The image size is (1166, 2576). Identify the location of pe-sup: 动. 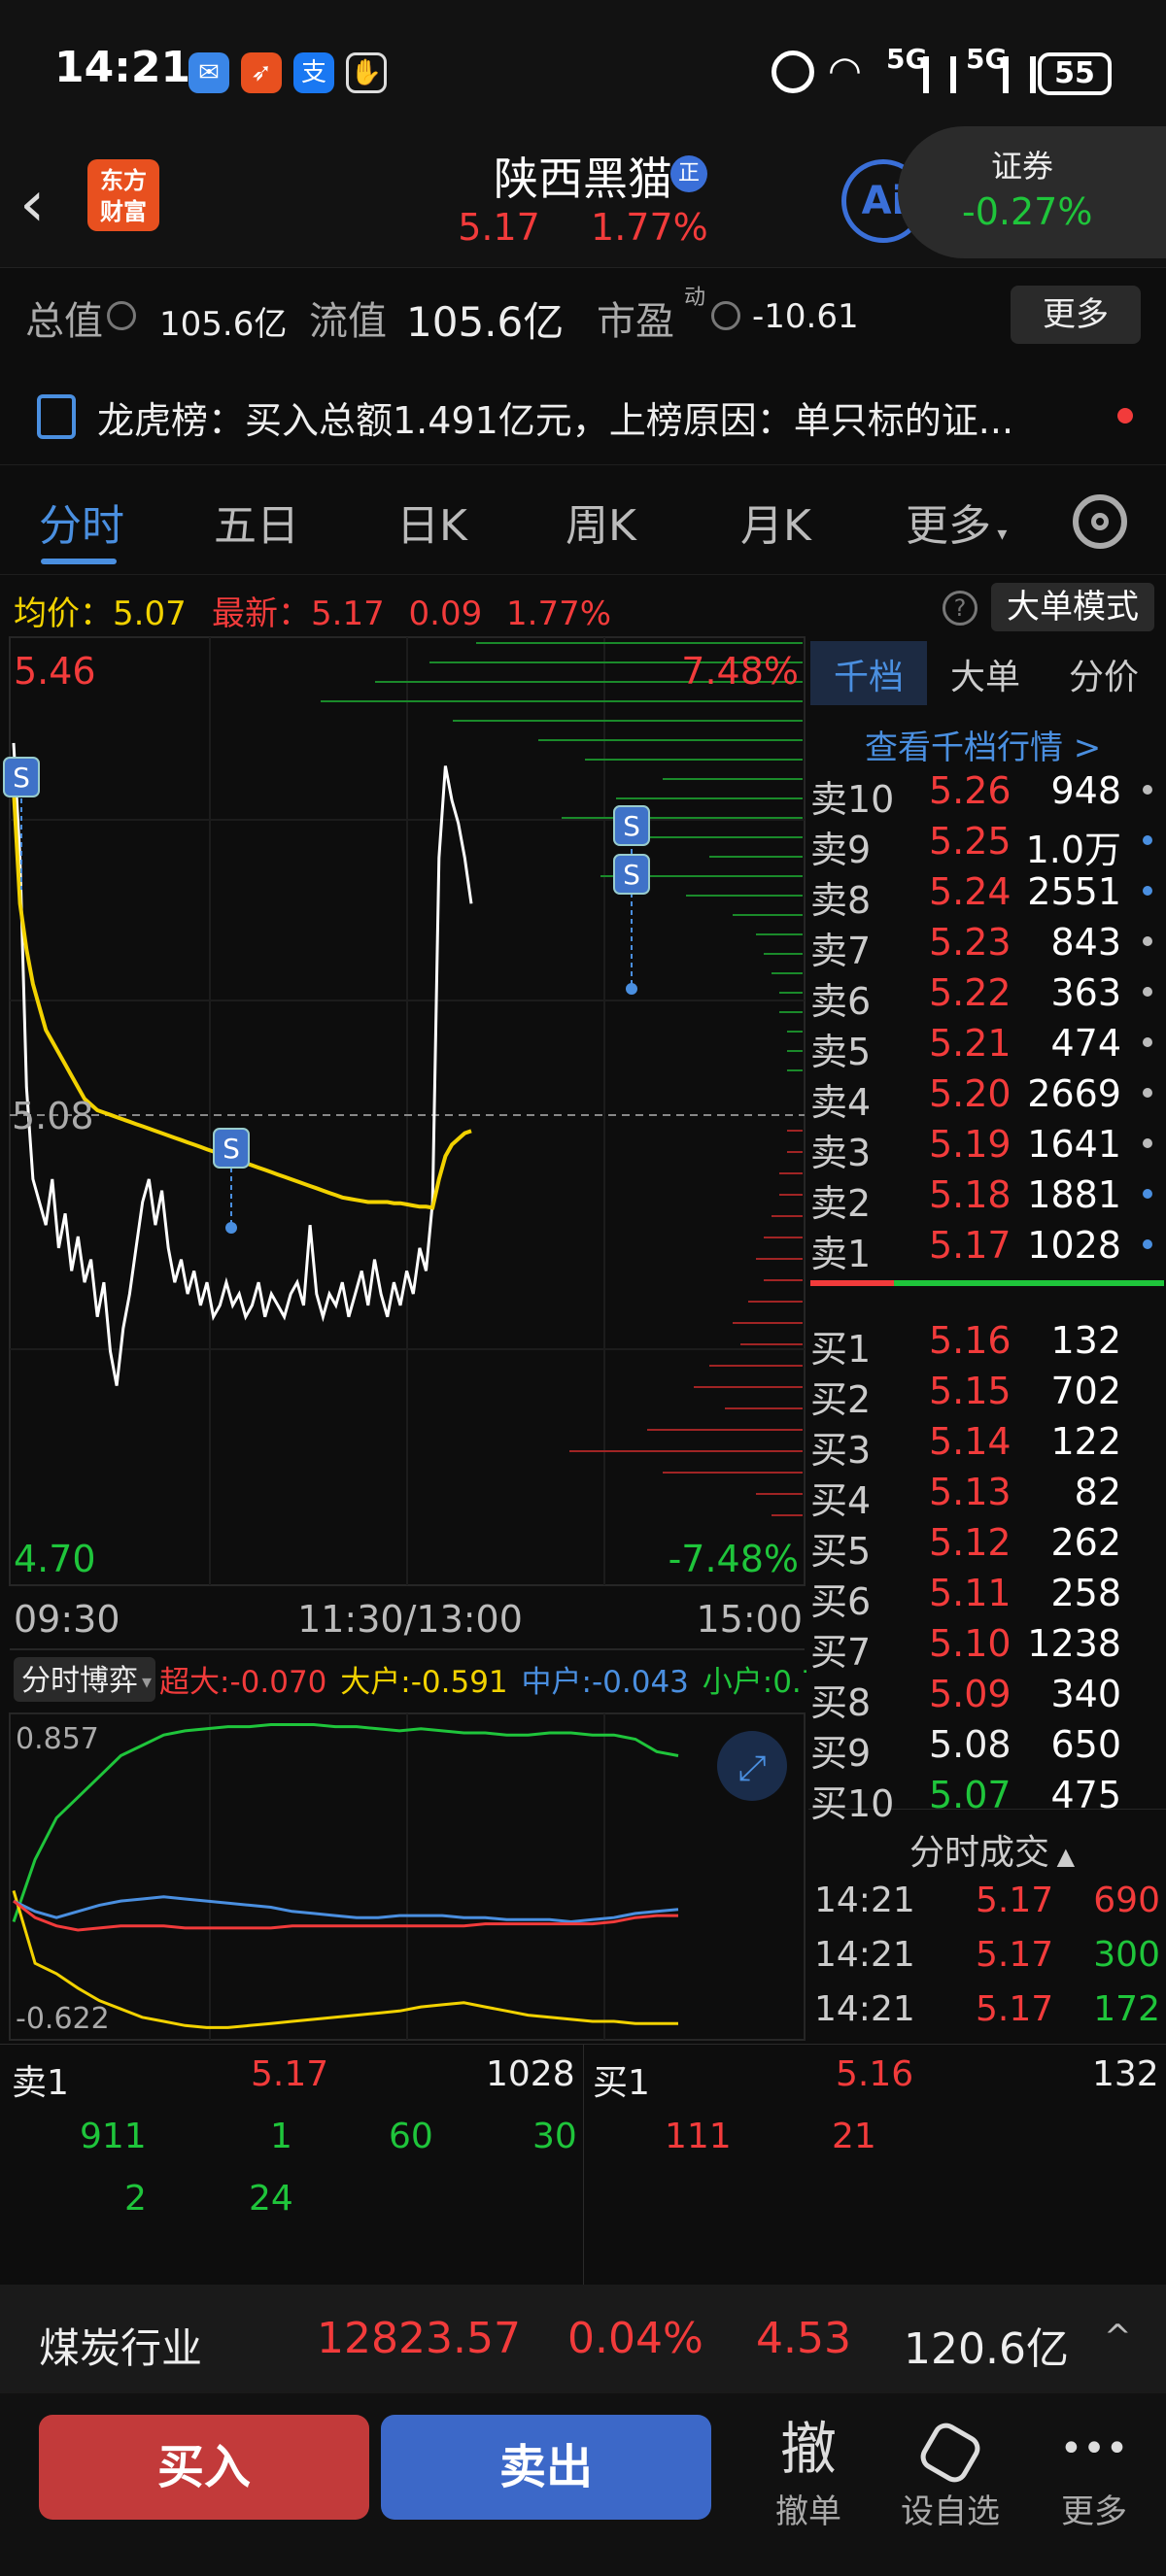
(695, 298).